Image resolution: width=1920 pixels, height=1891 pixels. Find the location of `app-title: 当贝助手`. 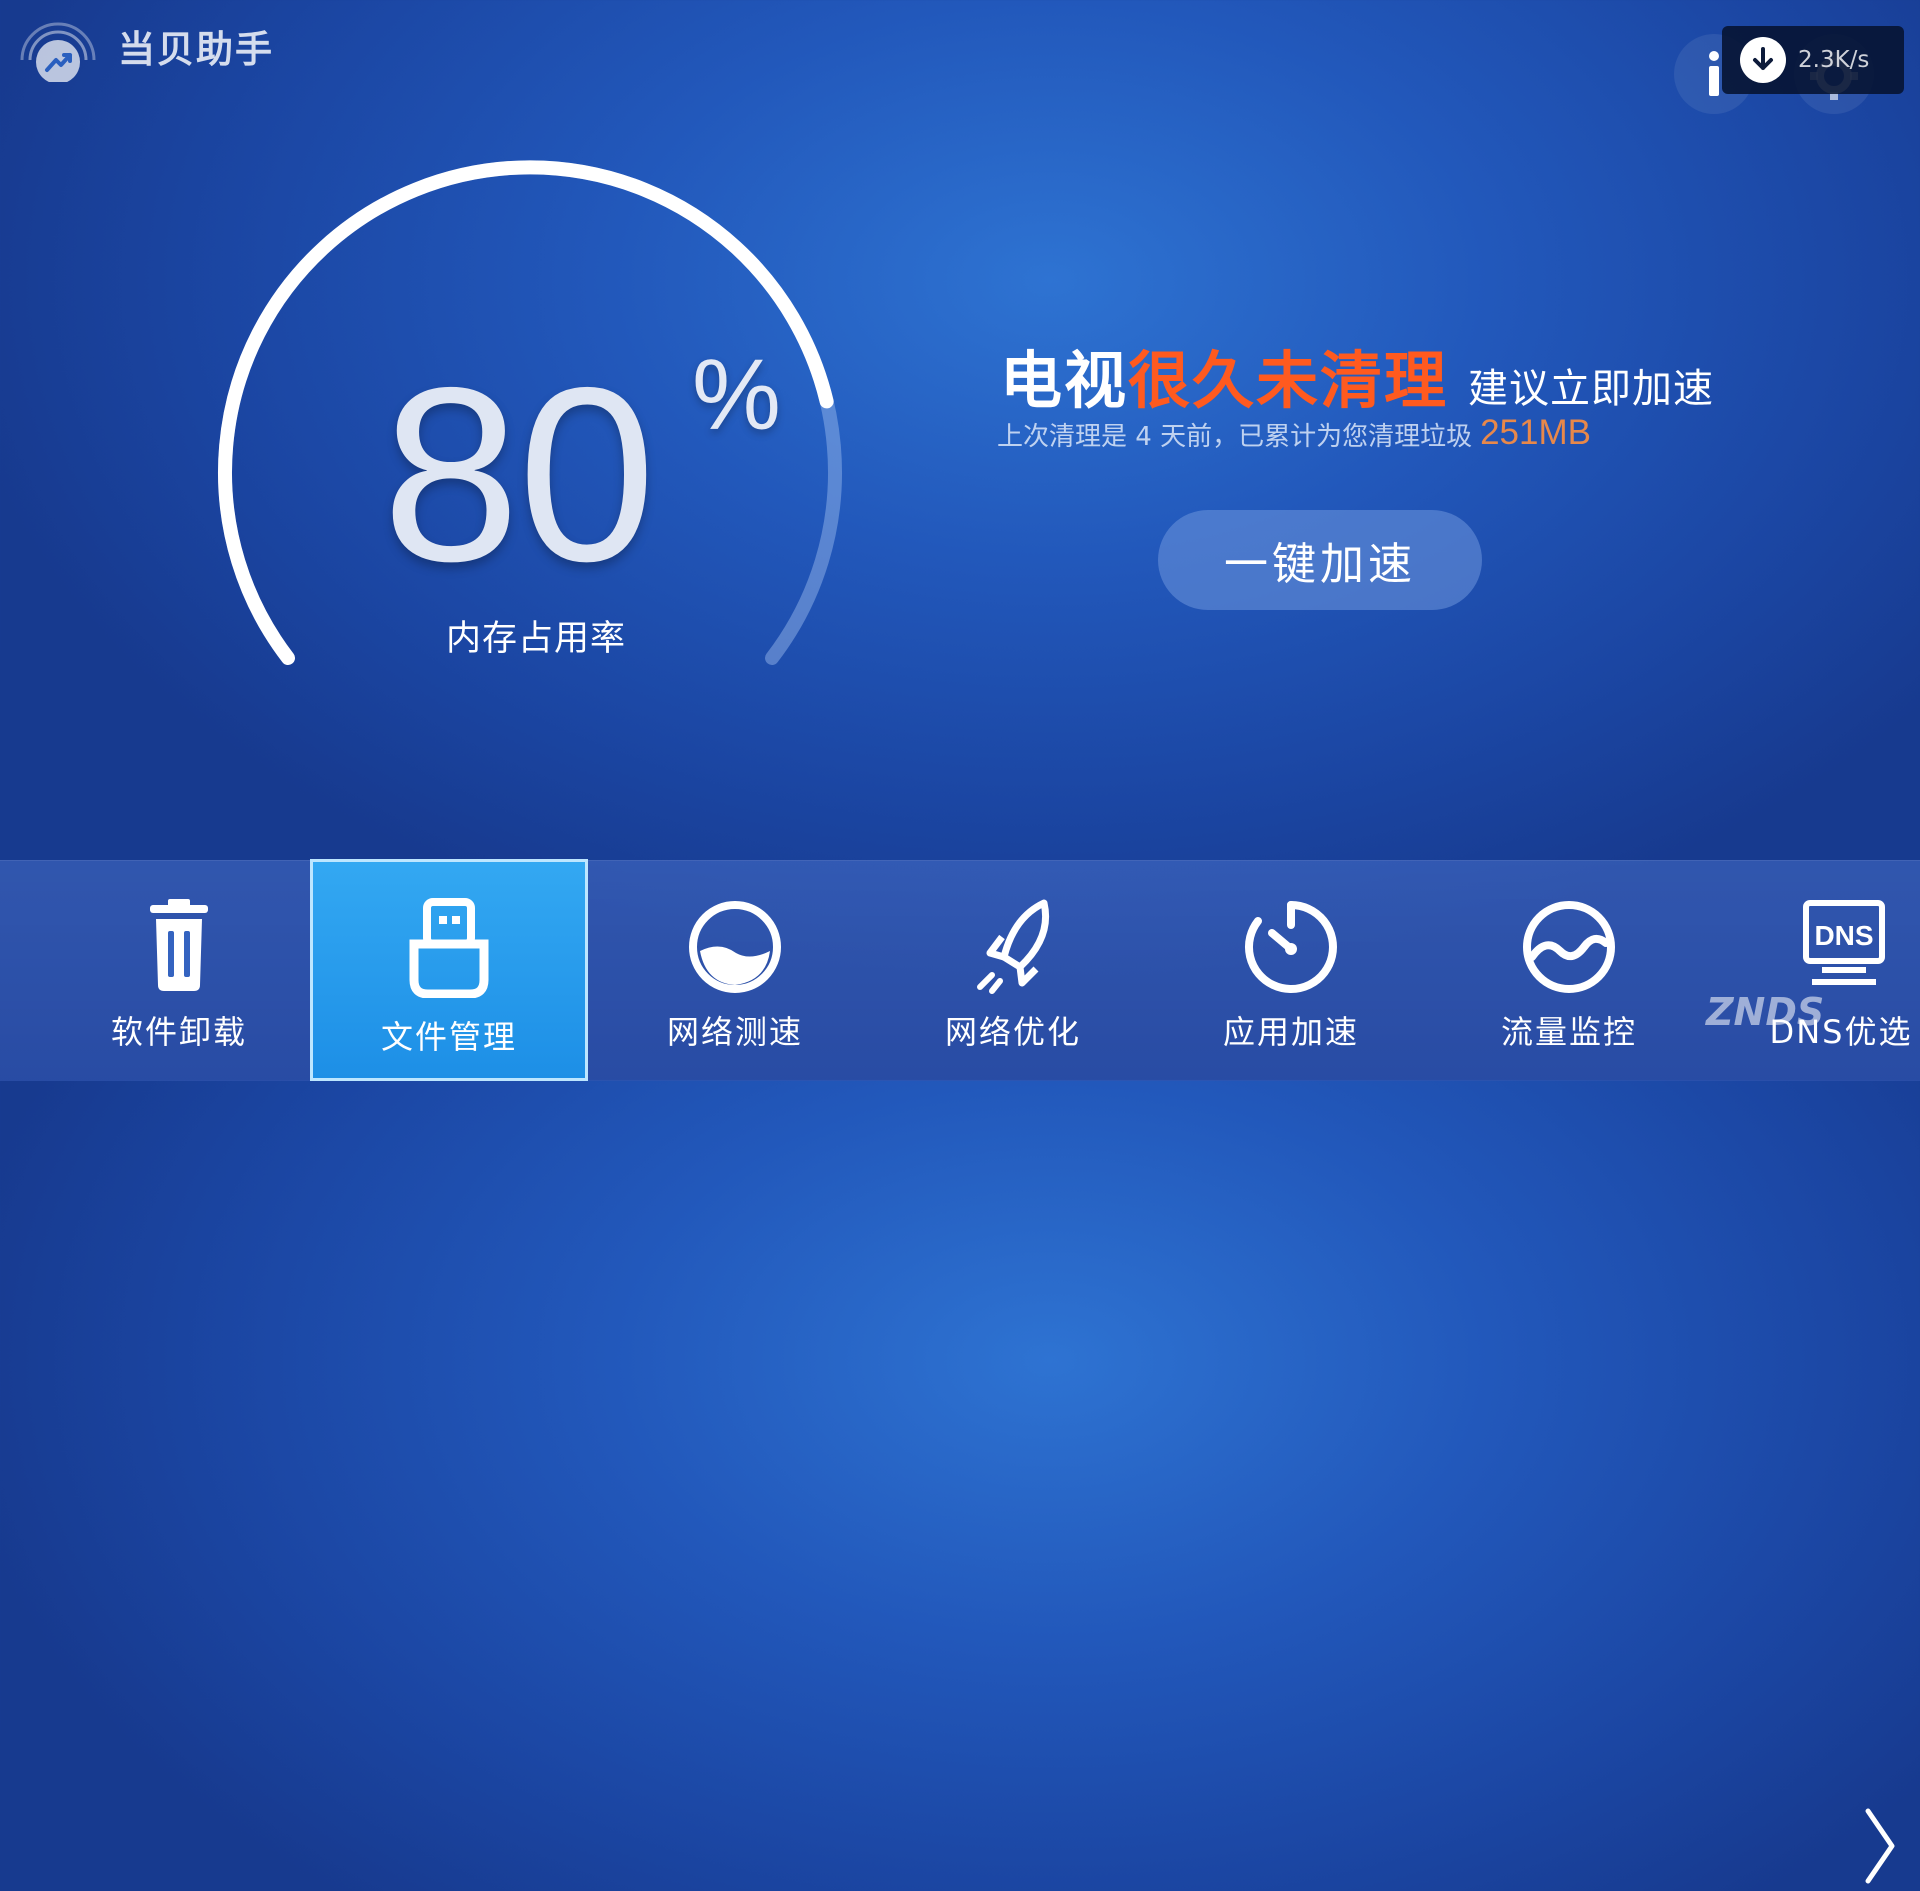

app-title: 当贝助手 is located at coordinates (196, 49).